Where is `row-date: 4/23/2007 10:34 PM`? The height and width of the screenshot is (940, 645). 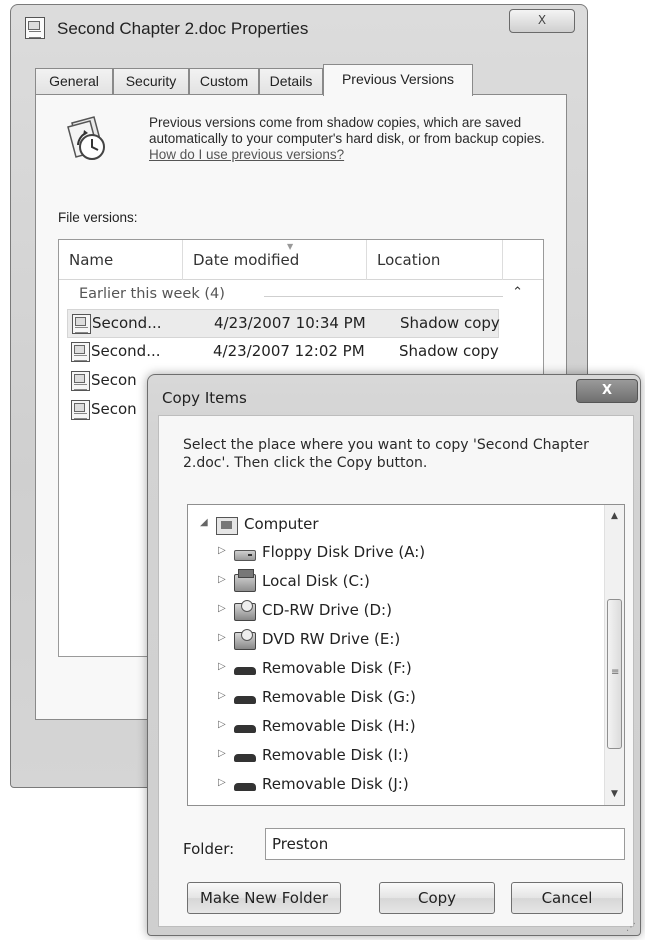
row-date: 4/23/2007 10:34 PM is located at coordinates (290, 323).